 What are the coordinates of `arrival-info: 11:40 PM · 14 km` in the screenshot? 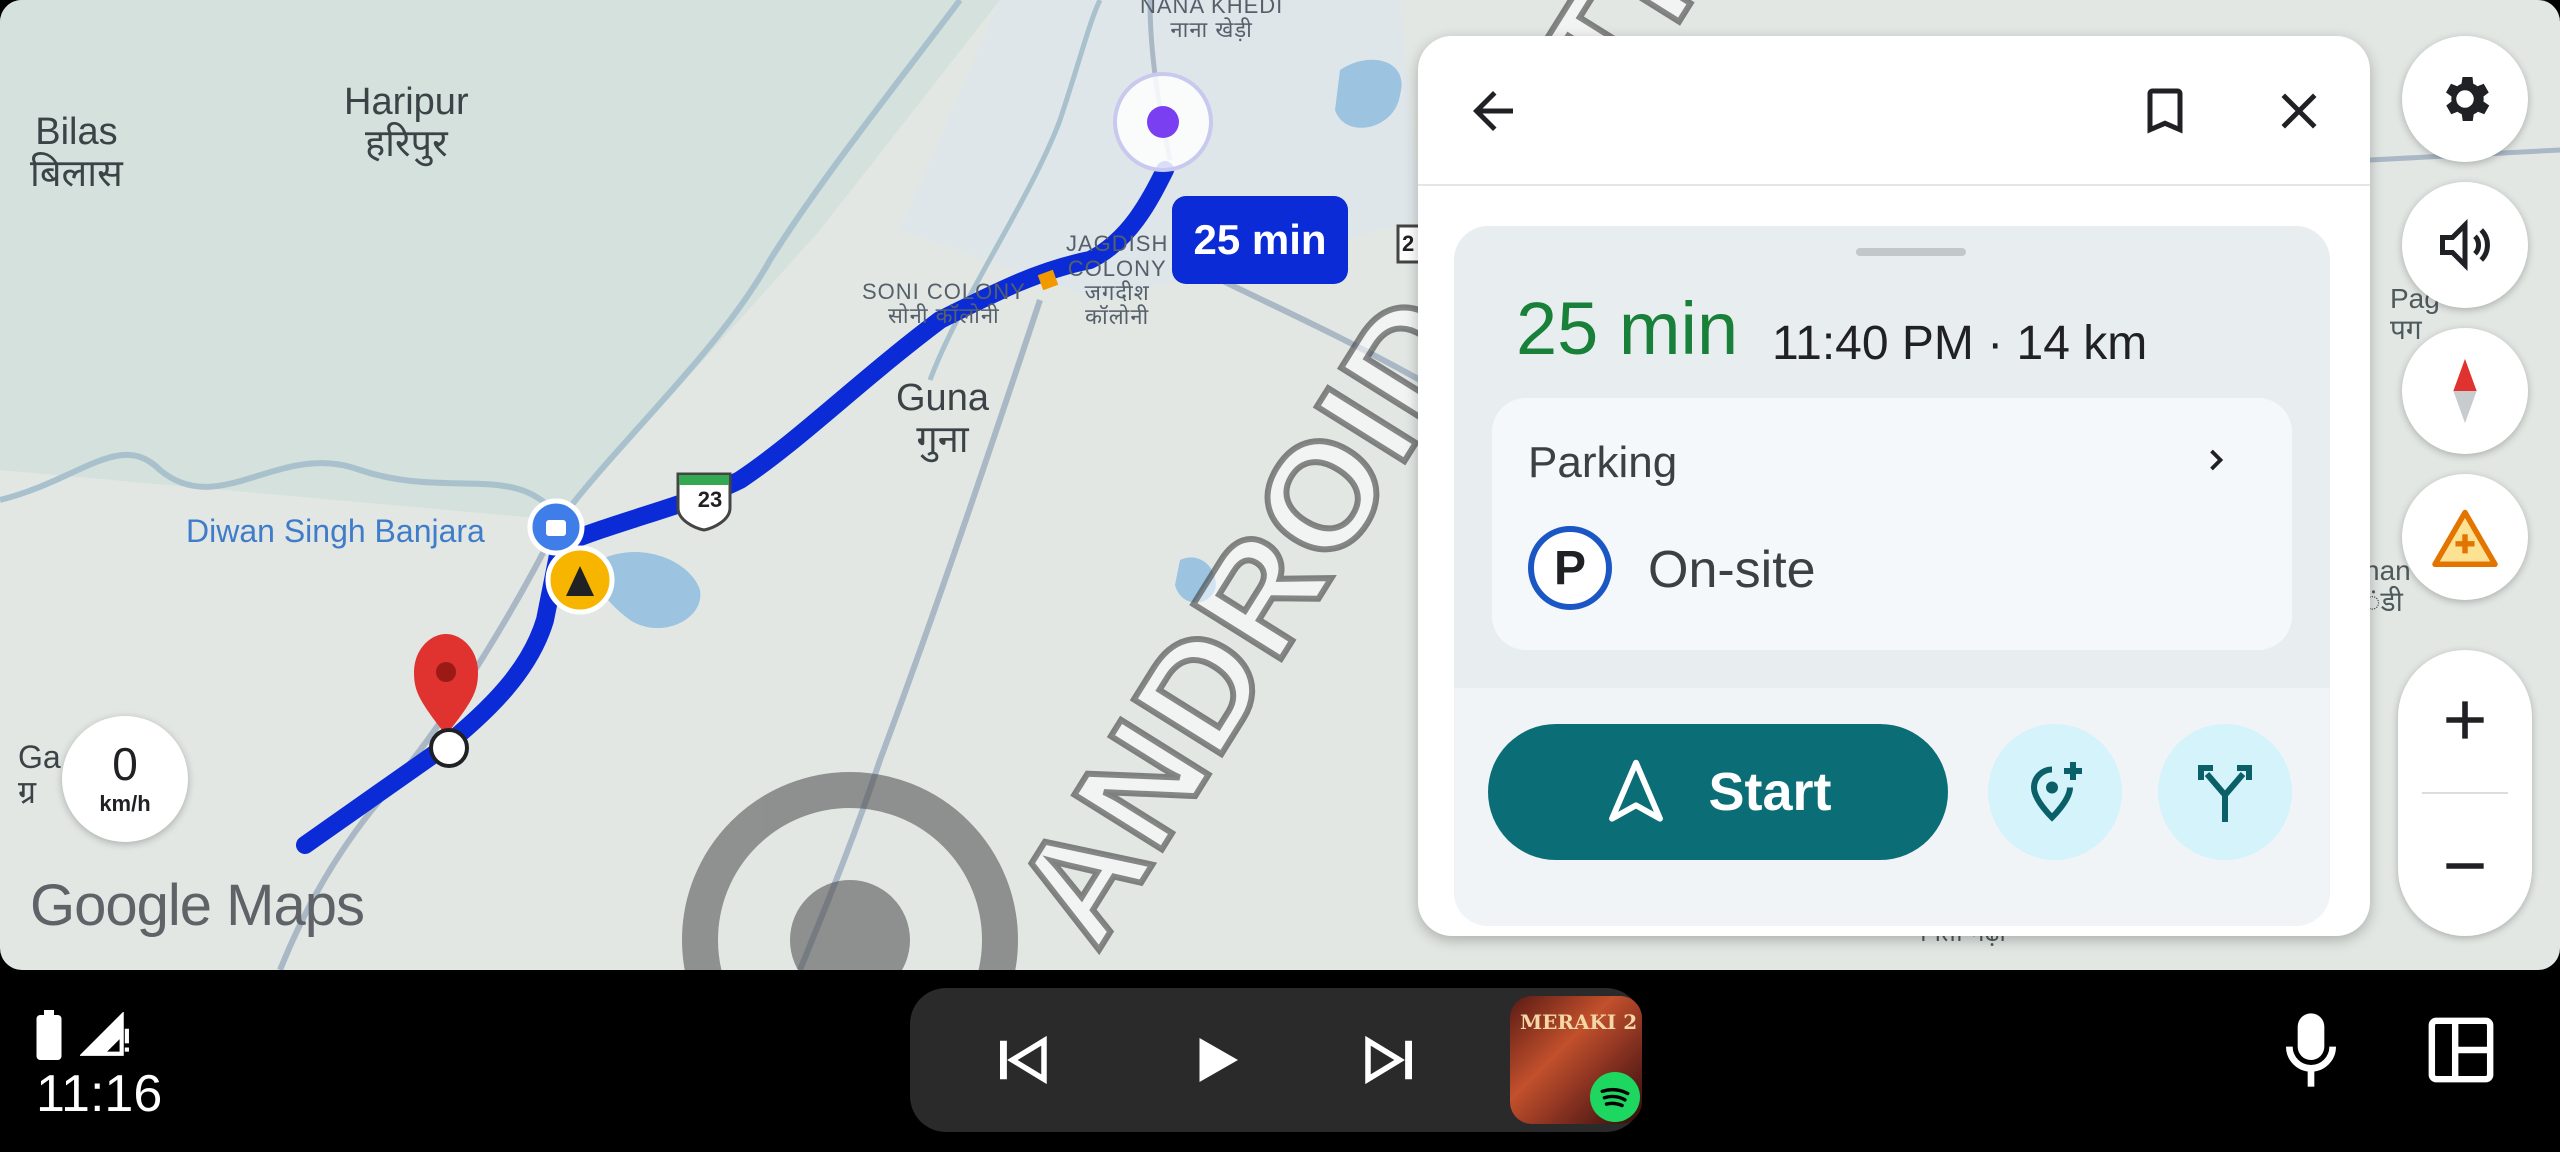 It's located at (1960, 343).